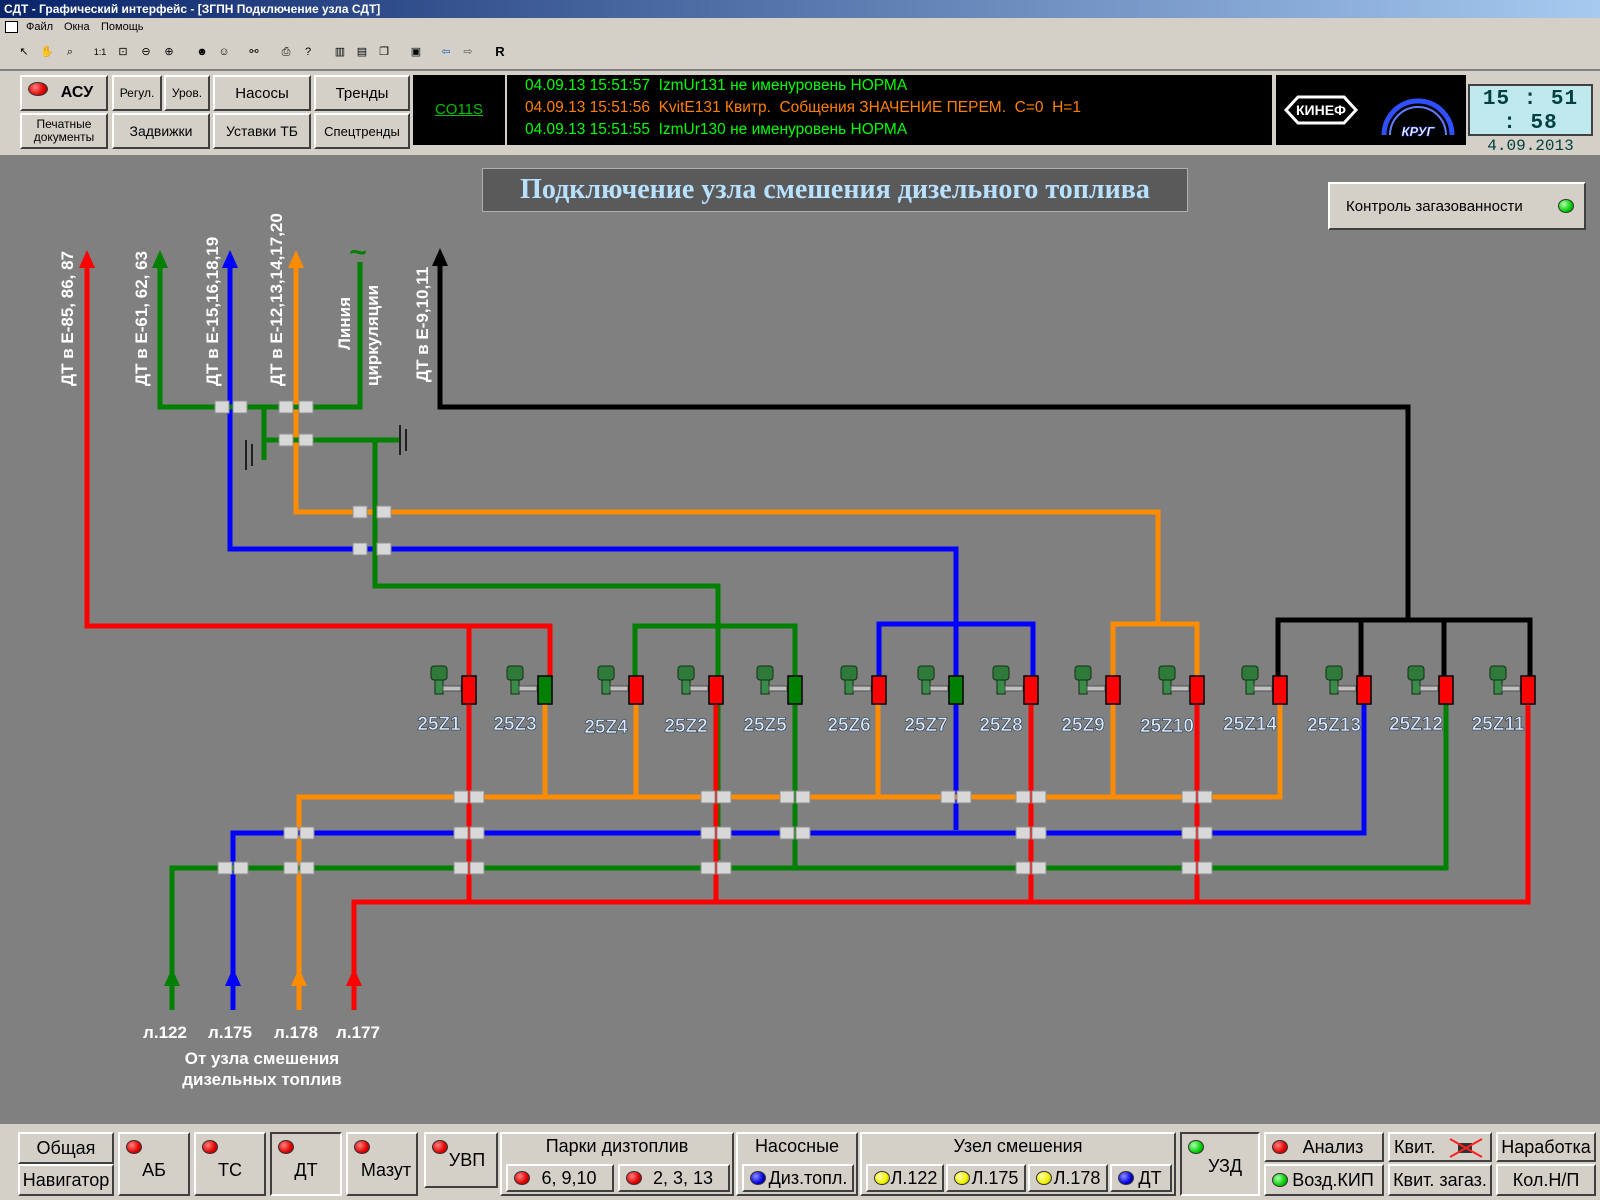 This screenshot has height=1200, width=1600. I want to click on user-remove-icon: ☺, so click(224, 52).